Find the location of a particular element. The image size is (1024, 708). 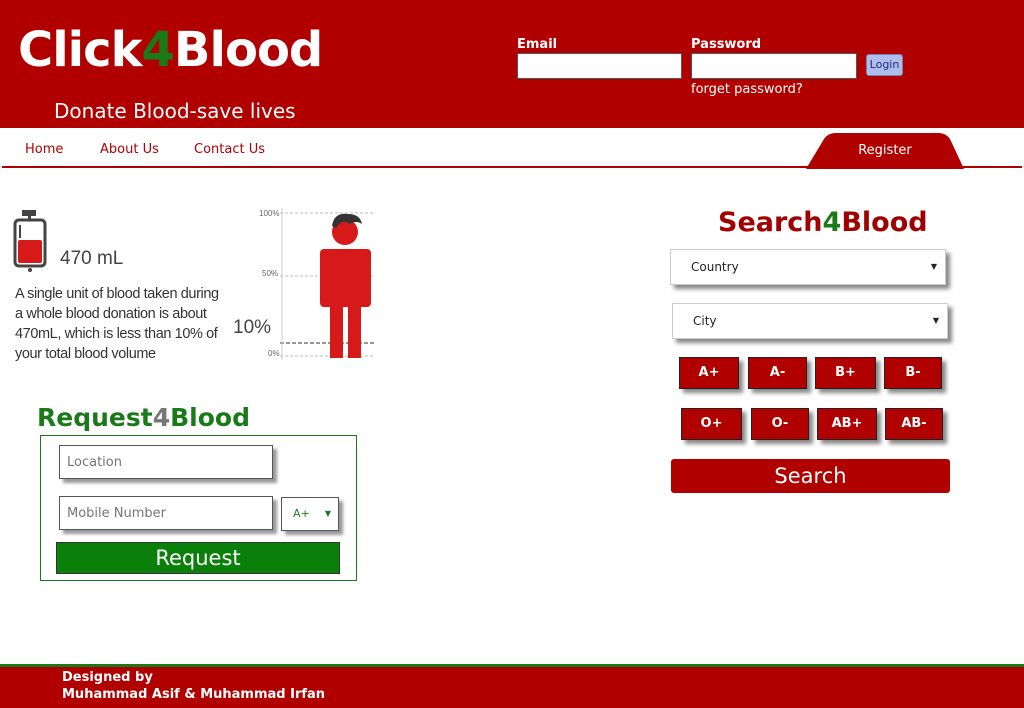

password-input is located at coordinates (774, 66).